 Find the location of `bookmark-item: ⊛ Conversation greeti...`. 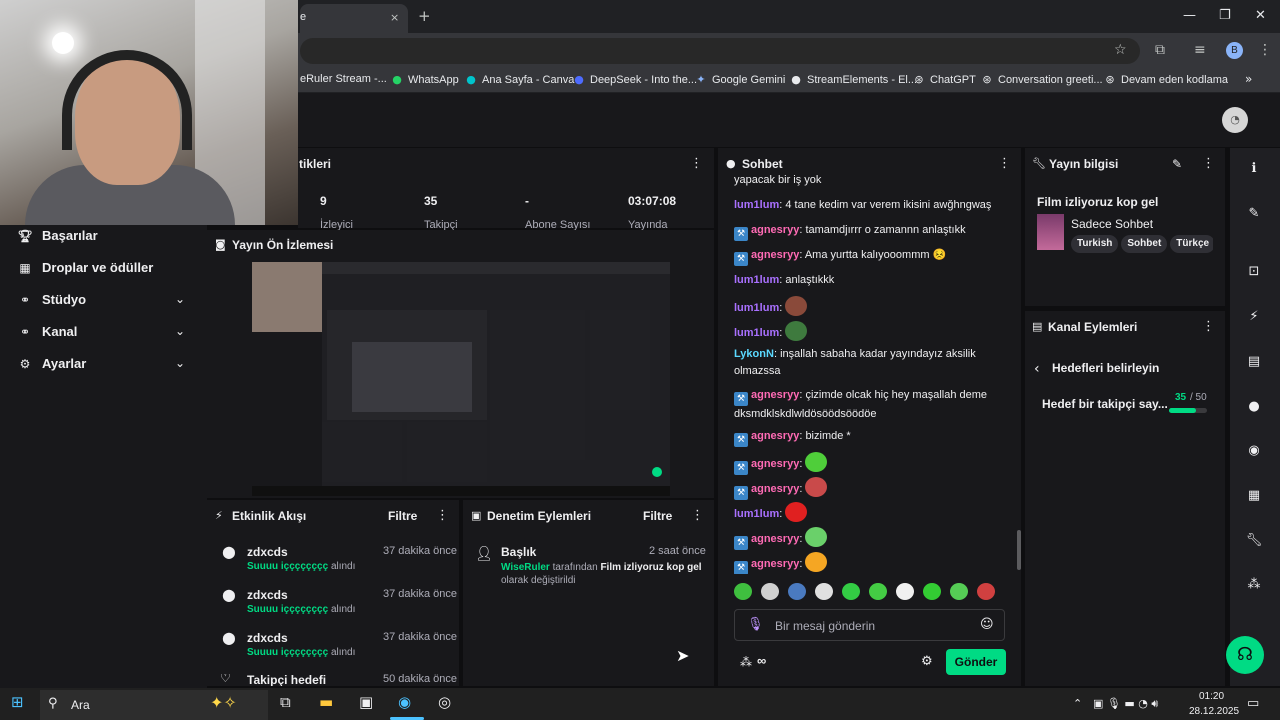

bookmark-item: ⊛ Conversation greeti... is located at coordinates (1041, 79).